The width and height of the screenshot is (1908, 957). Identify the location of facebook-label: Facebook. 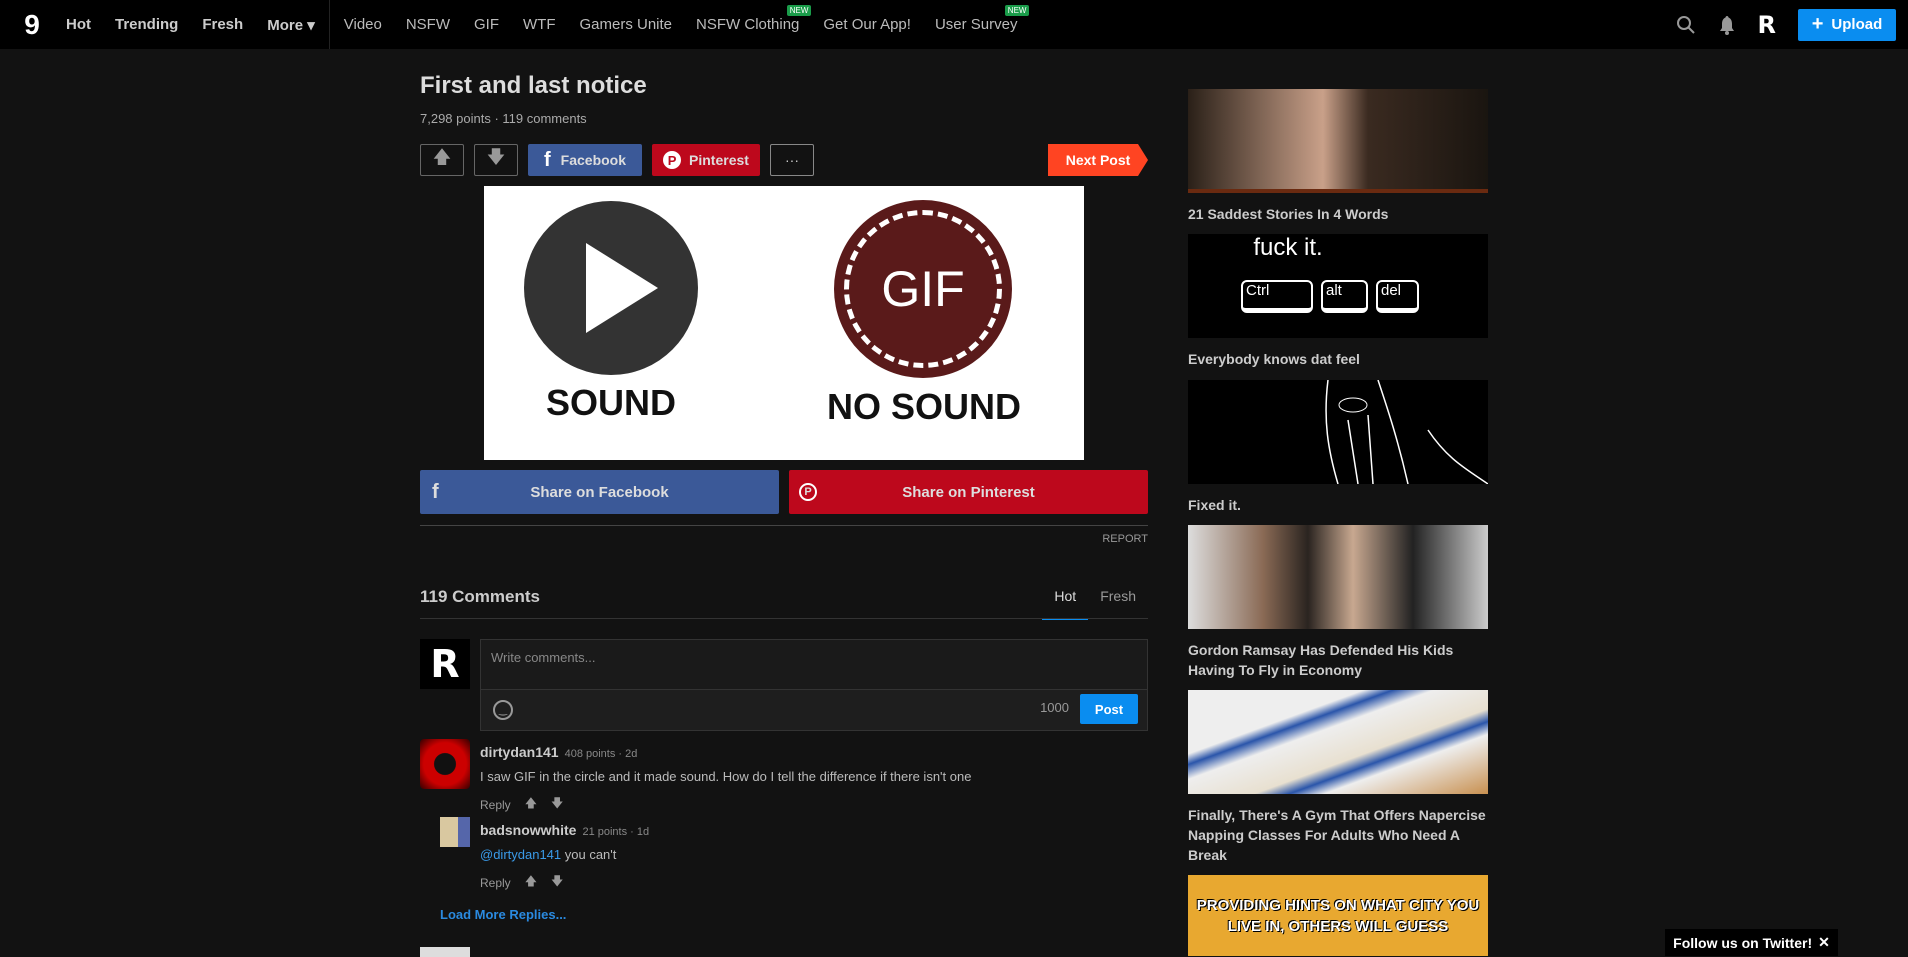
(593, 160).